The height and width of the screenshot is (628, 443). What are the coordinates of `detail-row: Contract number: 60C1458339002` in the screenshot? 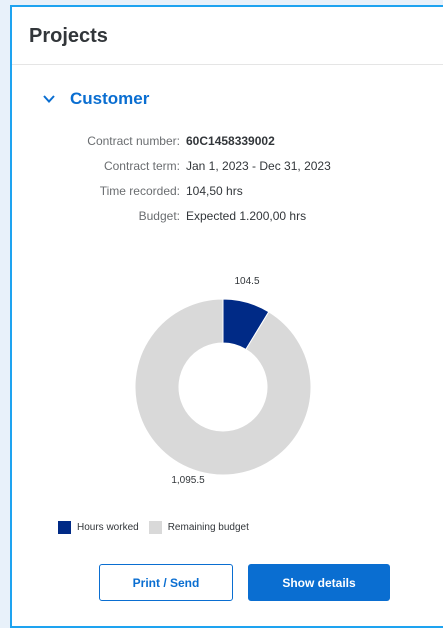 It's located at (227, 141).